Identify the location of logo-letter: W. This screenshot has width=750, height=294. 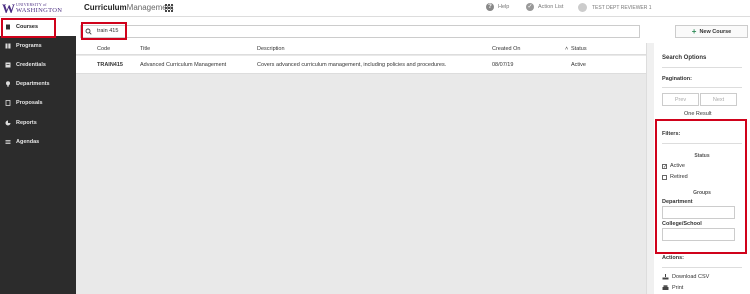
(8, 8).